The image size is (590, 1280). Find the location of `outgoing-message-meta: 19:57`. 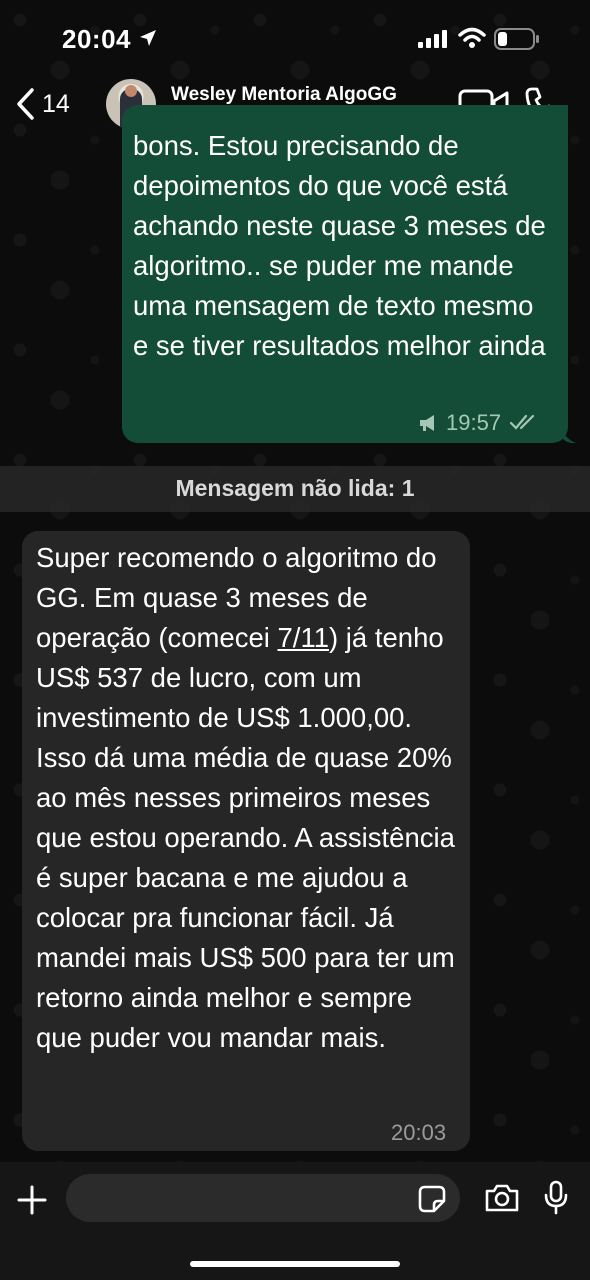

outgoing-message-meta: 19:57 is located at coordinates (478, 423).